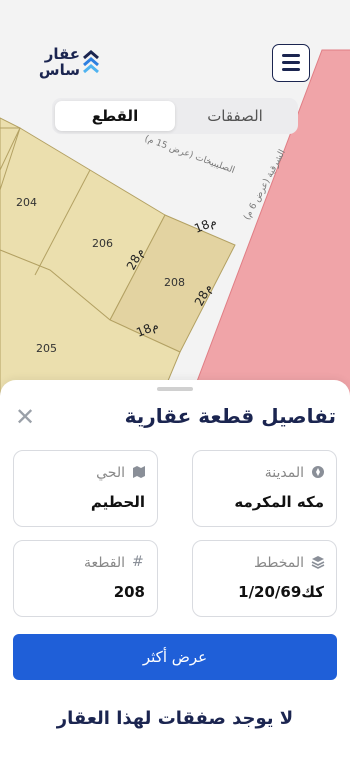  Describe the element at coordinates (318, 564) in the screenshot. I see `layers-icon` at that location.